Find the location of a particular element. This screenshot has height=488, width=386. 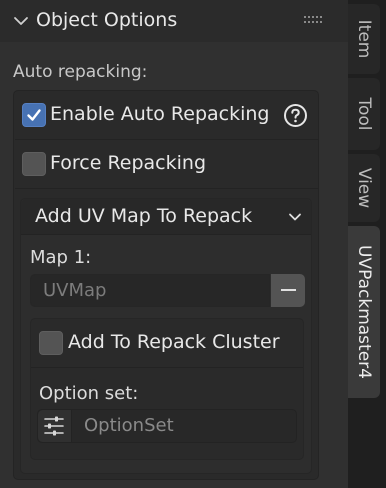

panel-header: Object Options is located at coordinates (174, 21).